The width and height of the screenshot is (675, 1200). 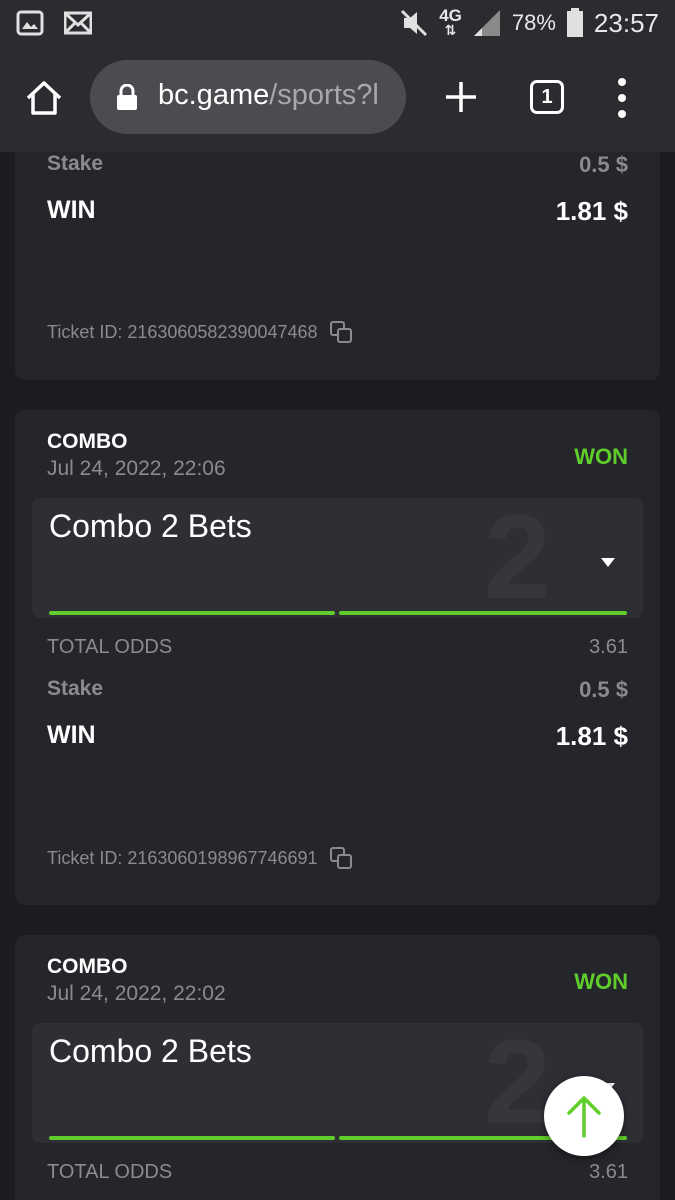 What do you see at coordinates (574, 22) in the screenshot?
I see `battery-icon` at bounding box center [574, 22].